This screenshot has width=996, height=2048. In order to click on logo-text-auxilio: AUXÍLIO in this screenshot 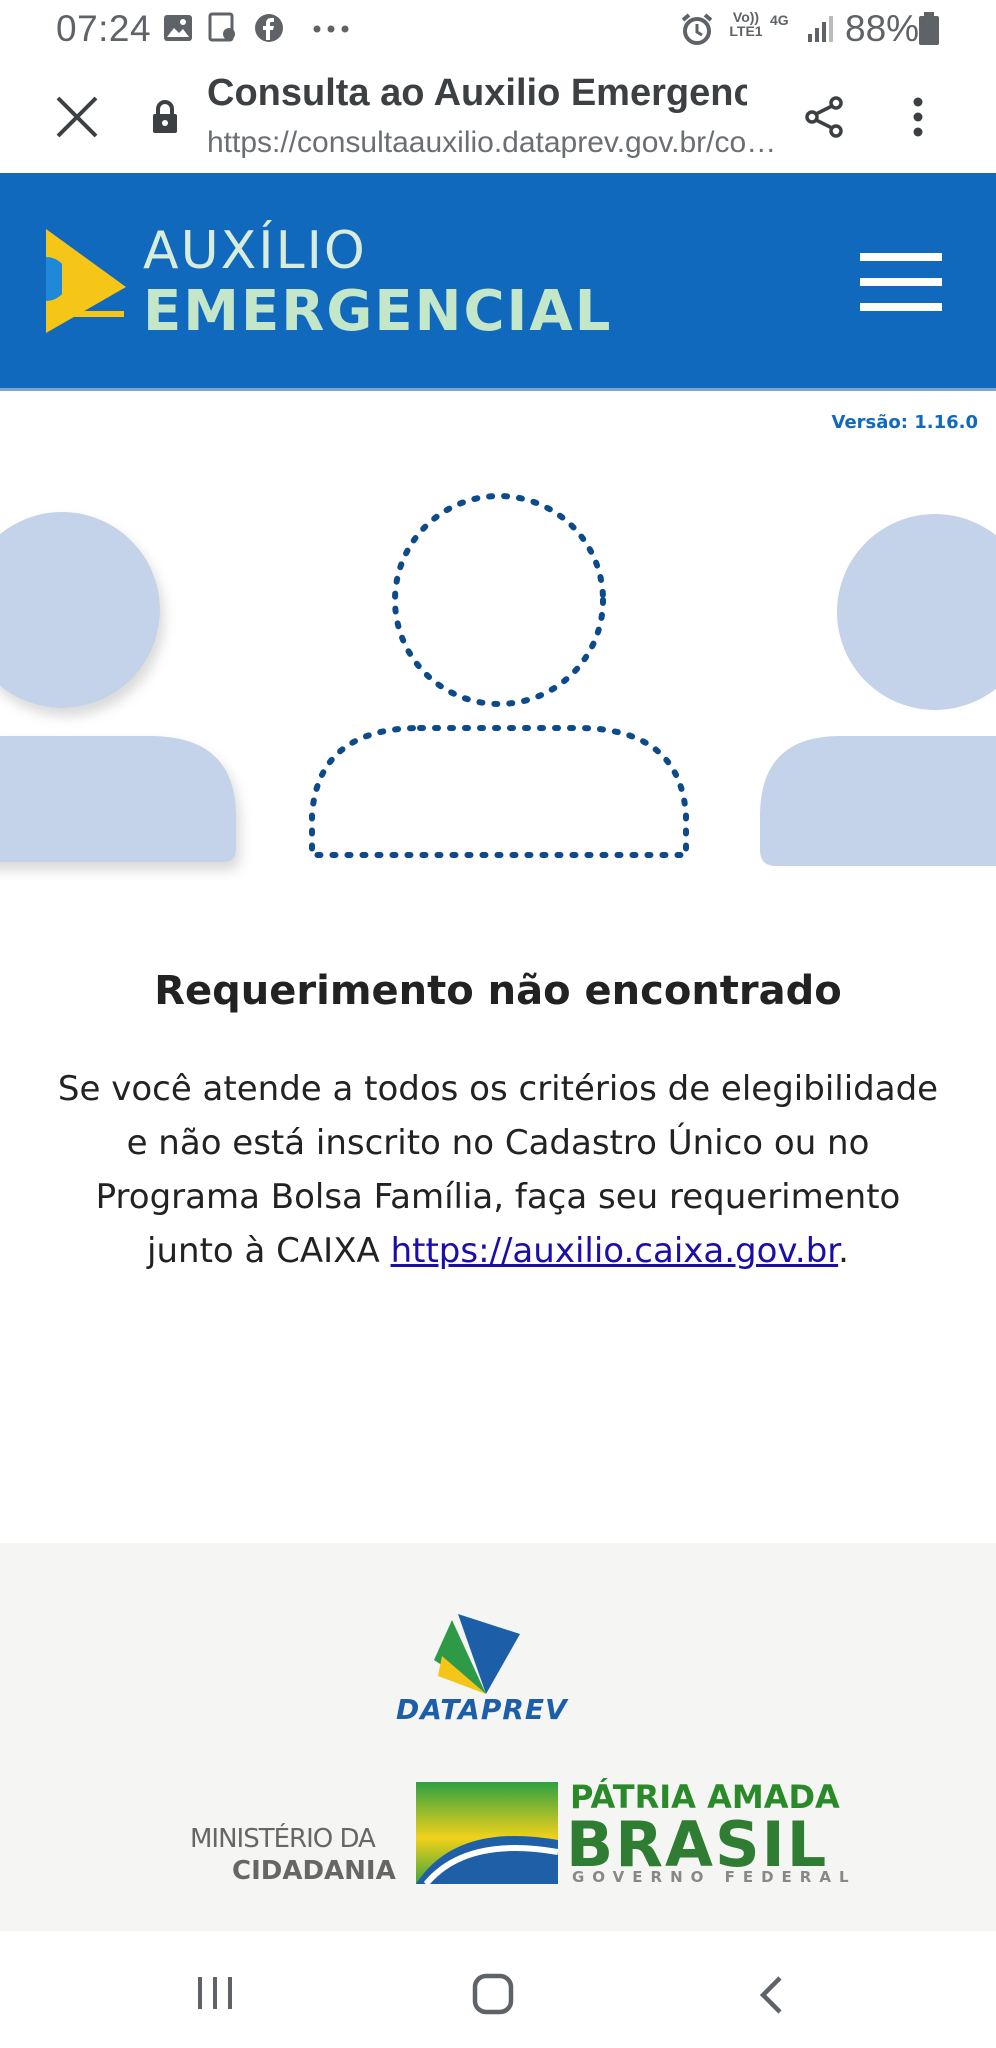, I will do `click(255, 251)`.